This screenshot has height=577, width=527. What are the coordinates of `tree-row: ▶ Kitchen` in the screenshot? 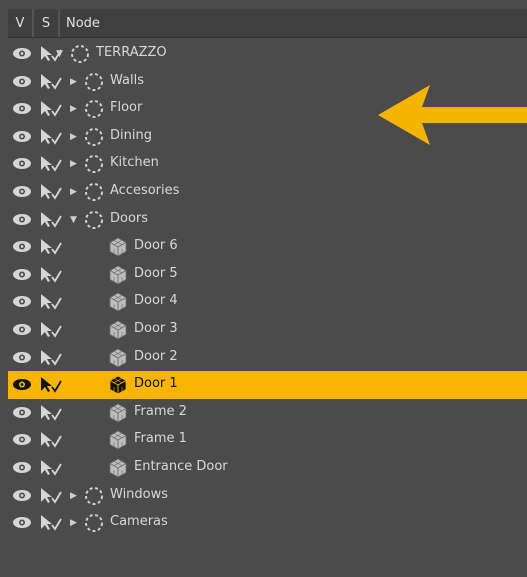 It's located at (267, 164).